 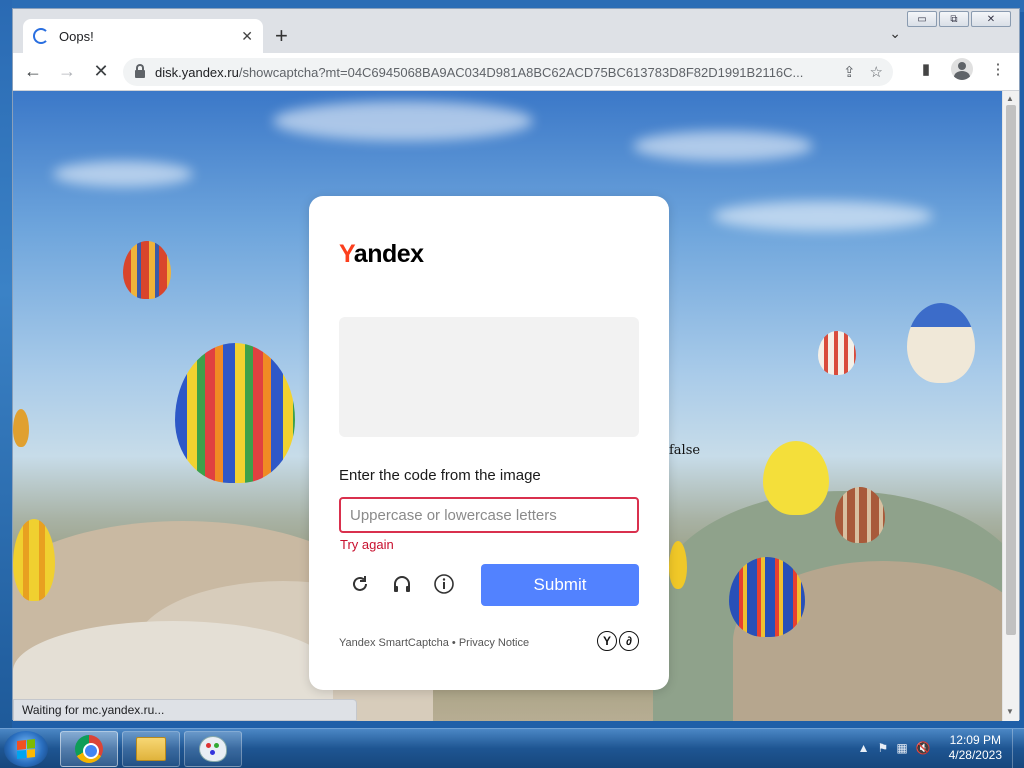 What do you see at coordinates (883, 748) in the screenshot?
I see `action-center-icon: ⚑` at bounding box center [883, 748].